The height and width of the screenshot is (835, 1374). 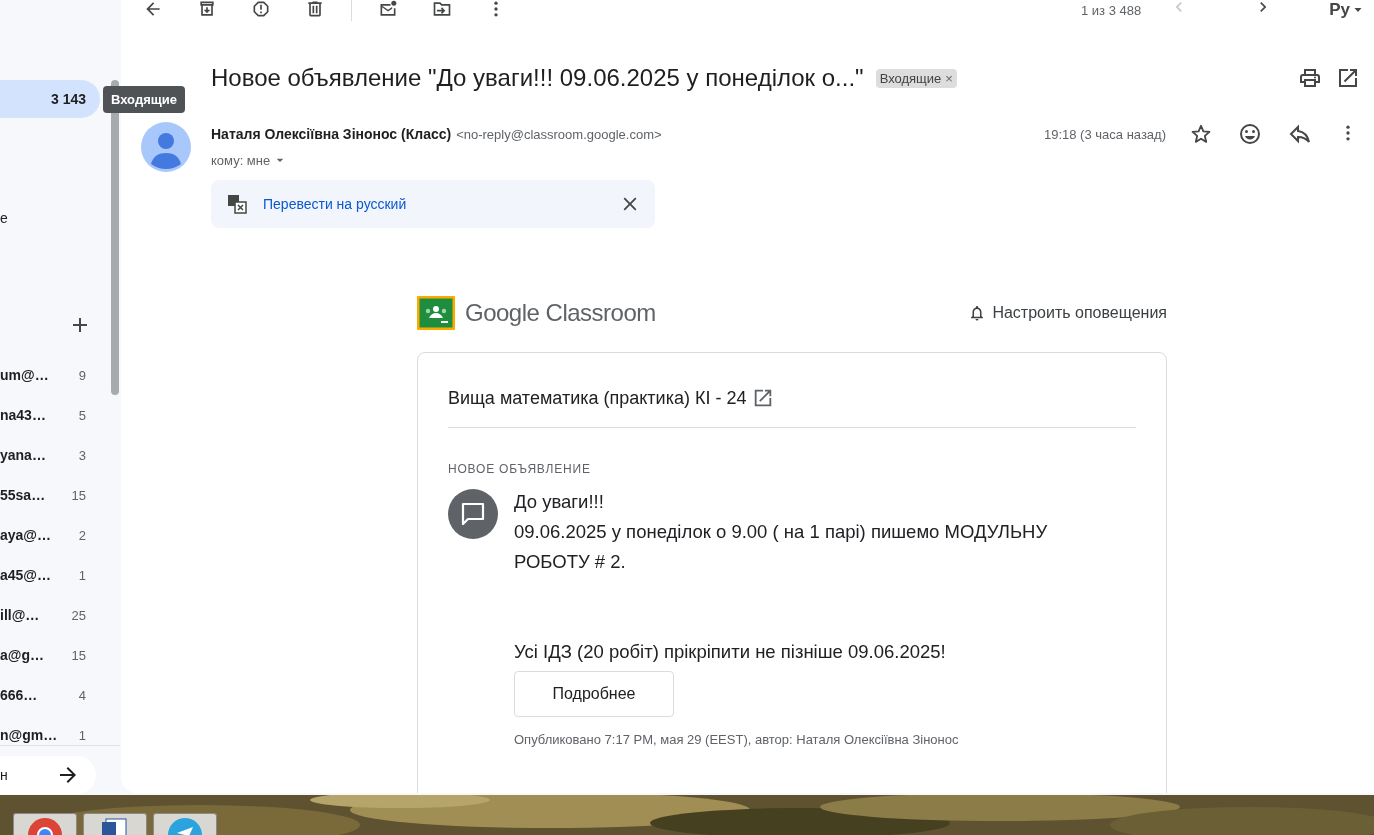 What do you see at coordinates (559, 134) in the screenshot?
I see `sender-email: <no-reply@classroom.google.com>` at bounding box center [559, 134].